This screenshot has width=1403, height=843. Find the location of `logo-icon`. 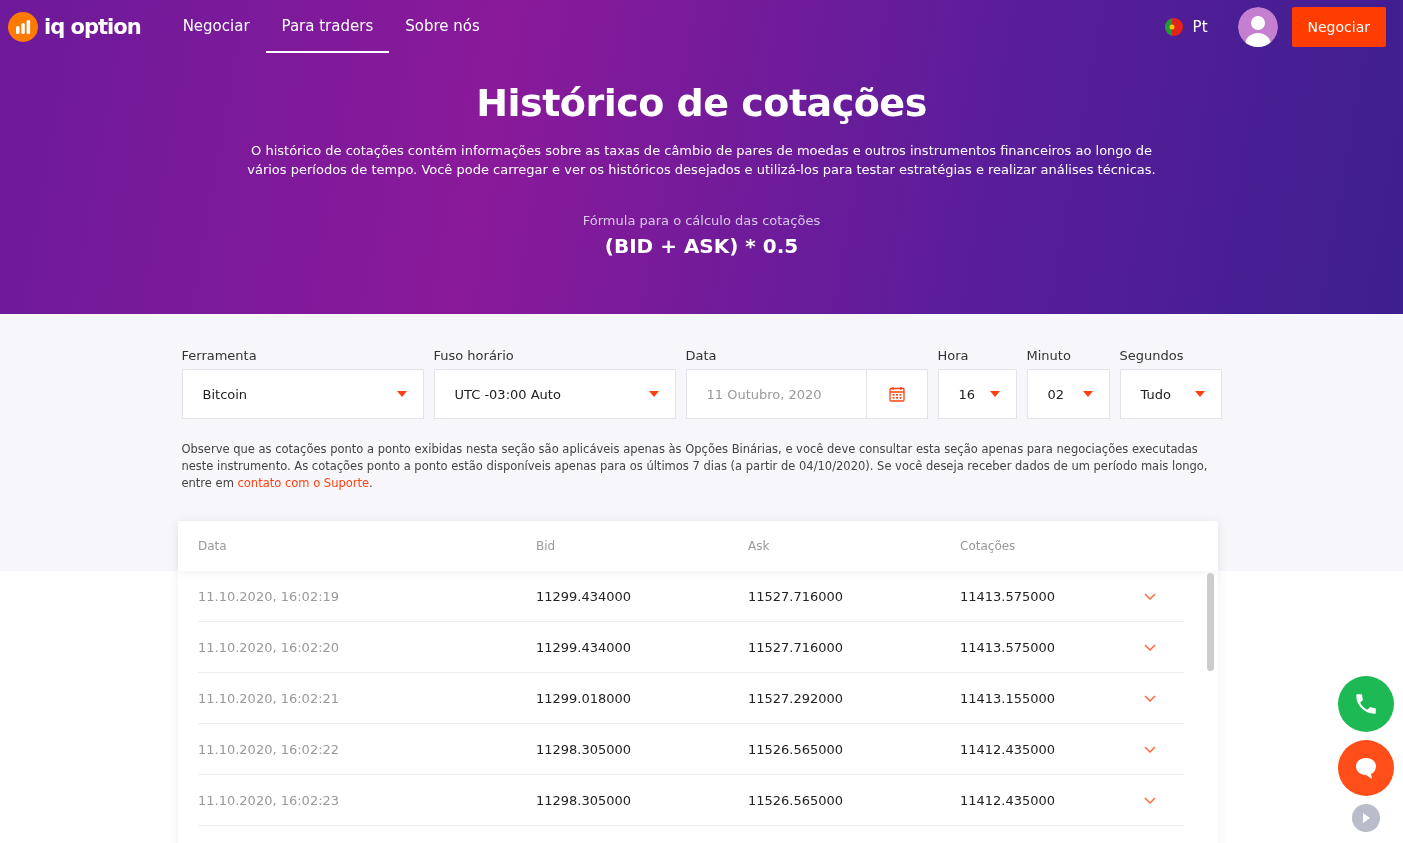

logo-icon is located at coordinates (23, 26).